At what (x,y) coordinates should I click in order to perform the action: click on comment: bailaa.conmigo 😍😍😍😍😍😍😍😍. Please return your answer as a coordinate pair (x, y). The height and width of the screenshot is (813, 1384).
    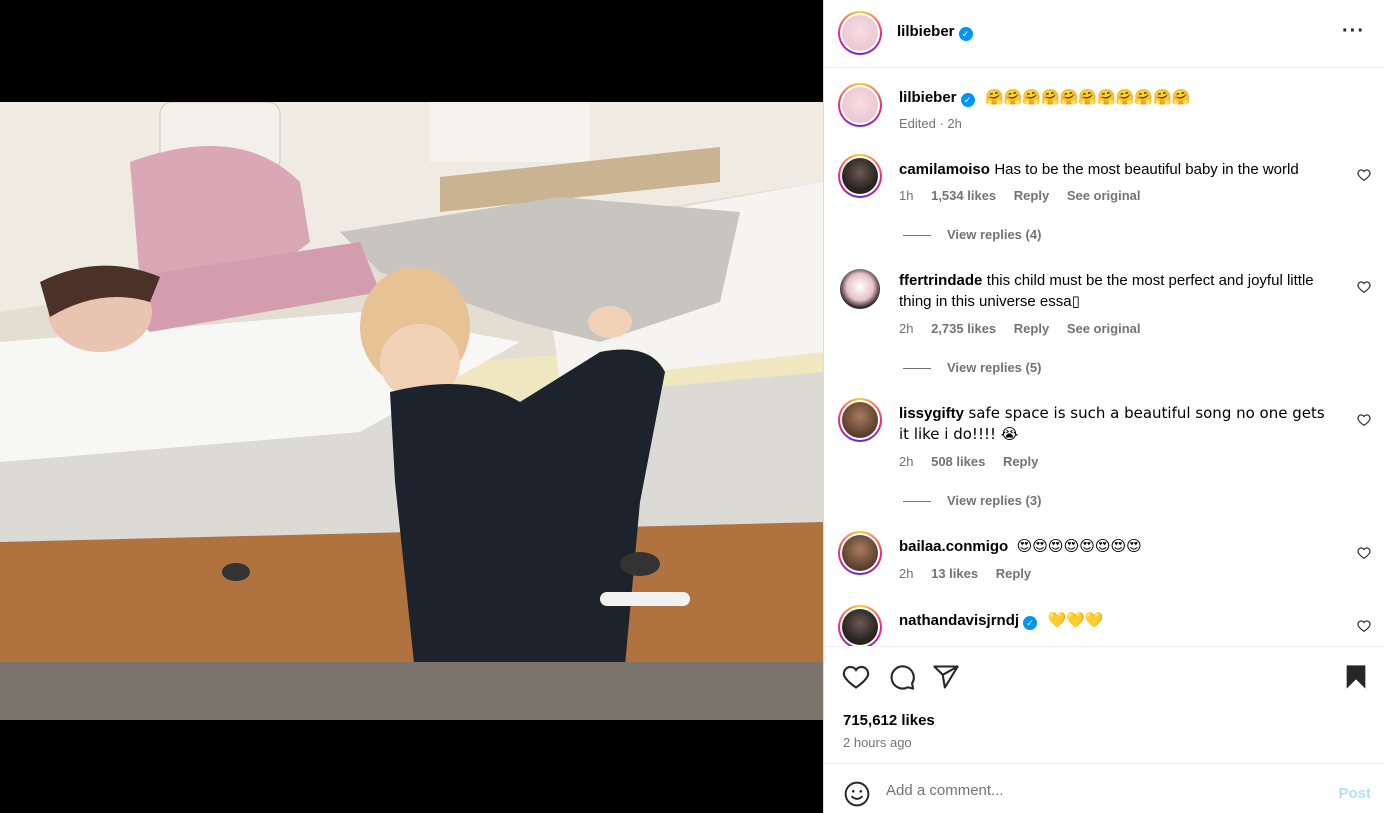
    Looking at the image, I should click on (1119, 546).